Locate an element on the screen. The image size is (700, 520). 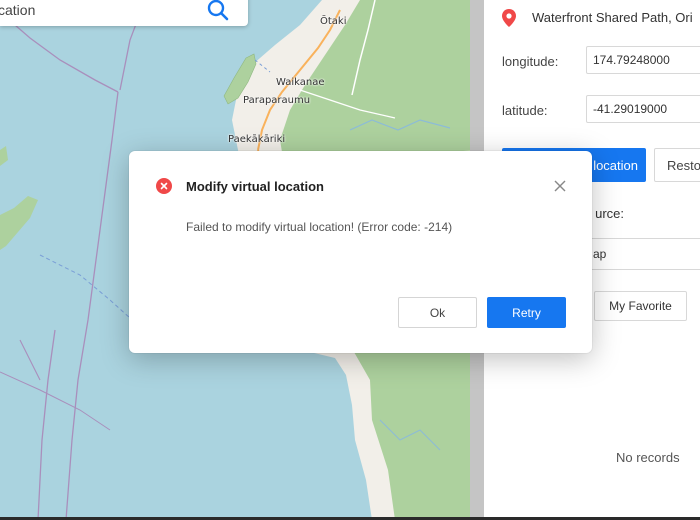
dialog-title: Modify virtual location is located at coordinates (255, 186).